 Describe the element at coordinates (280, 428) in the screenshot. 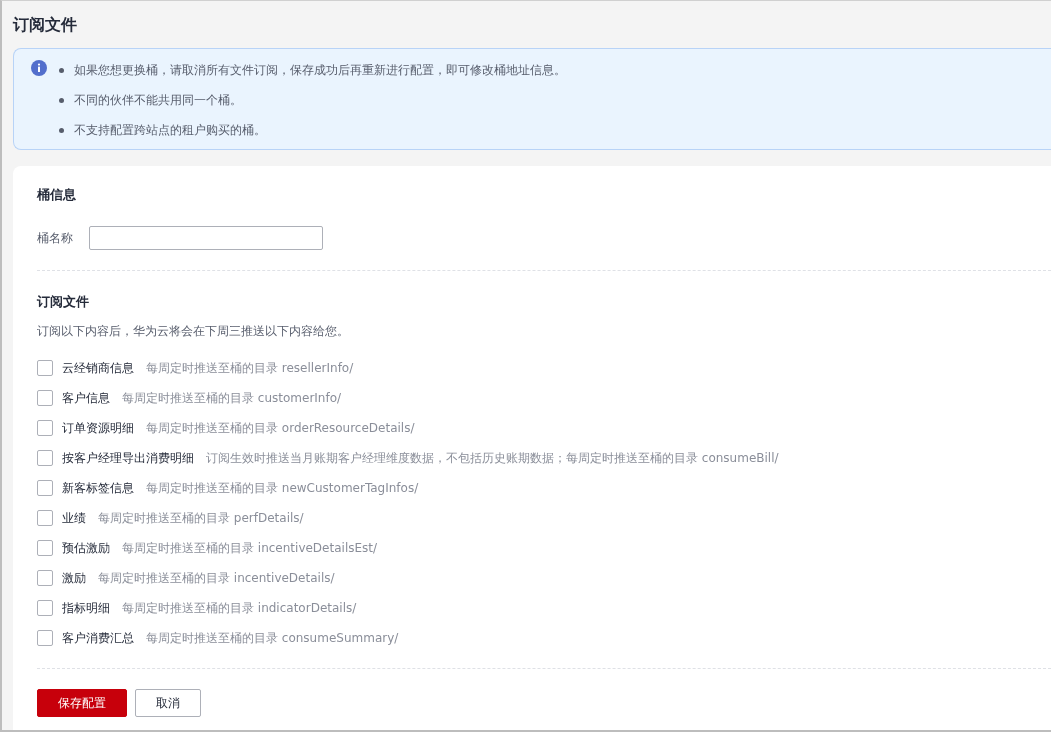

I see `option-hint: 每周定时推送至桶的目录 orderResourceDetails/` at that location.